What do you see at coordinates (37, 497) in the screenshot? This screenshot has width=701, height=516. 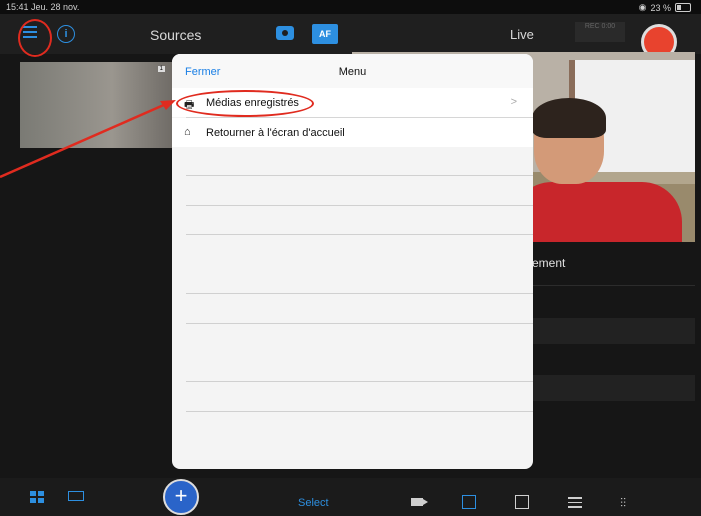 I see `grid-view-icon` at bounding box center [37, 497].